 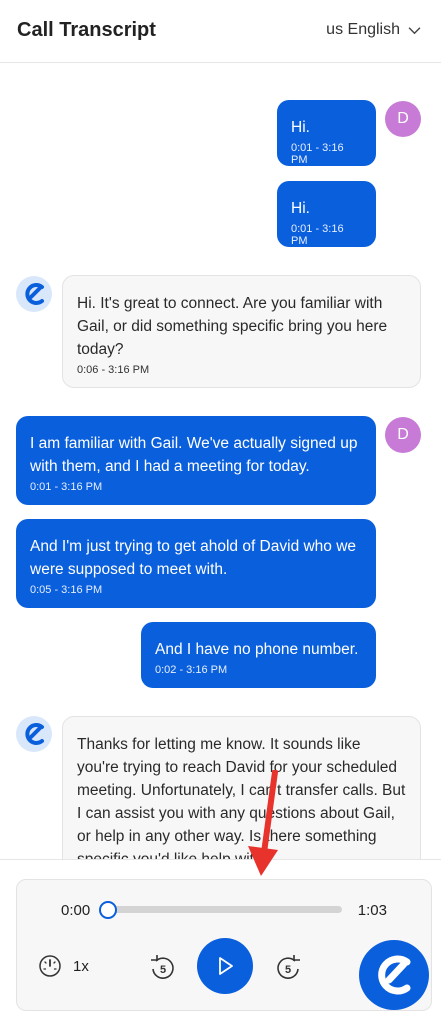 I want to click on language-selector: us English, so click(x=373, y=30).